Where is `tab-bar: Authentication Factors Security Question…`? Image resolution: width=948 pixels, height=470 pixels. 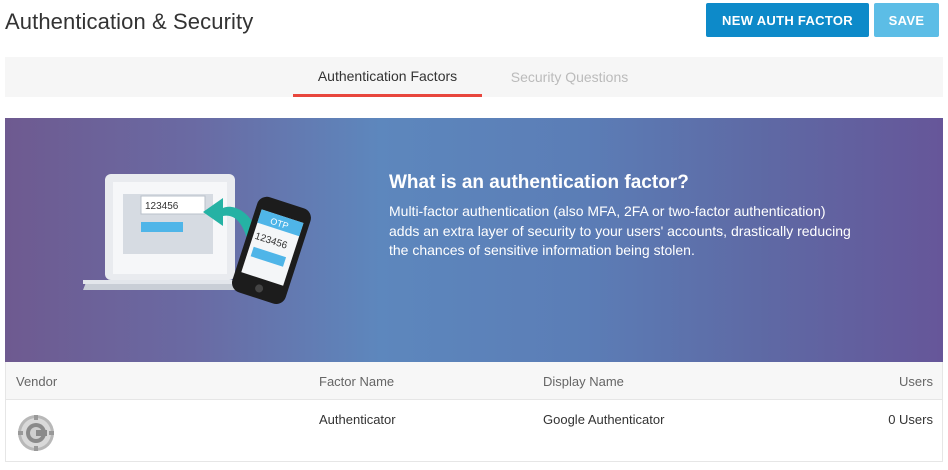 tab-bar: Authentication Factors Security Question… is located at coordinates (474, 77).